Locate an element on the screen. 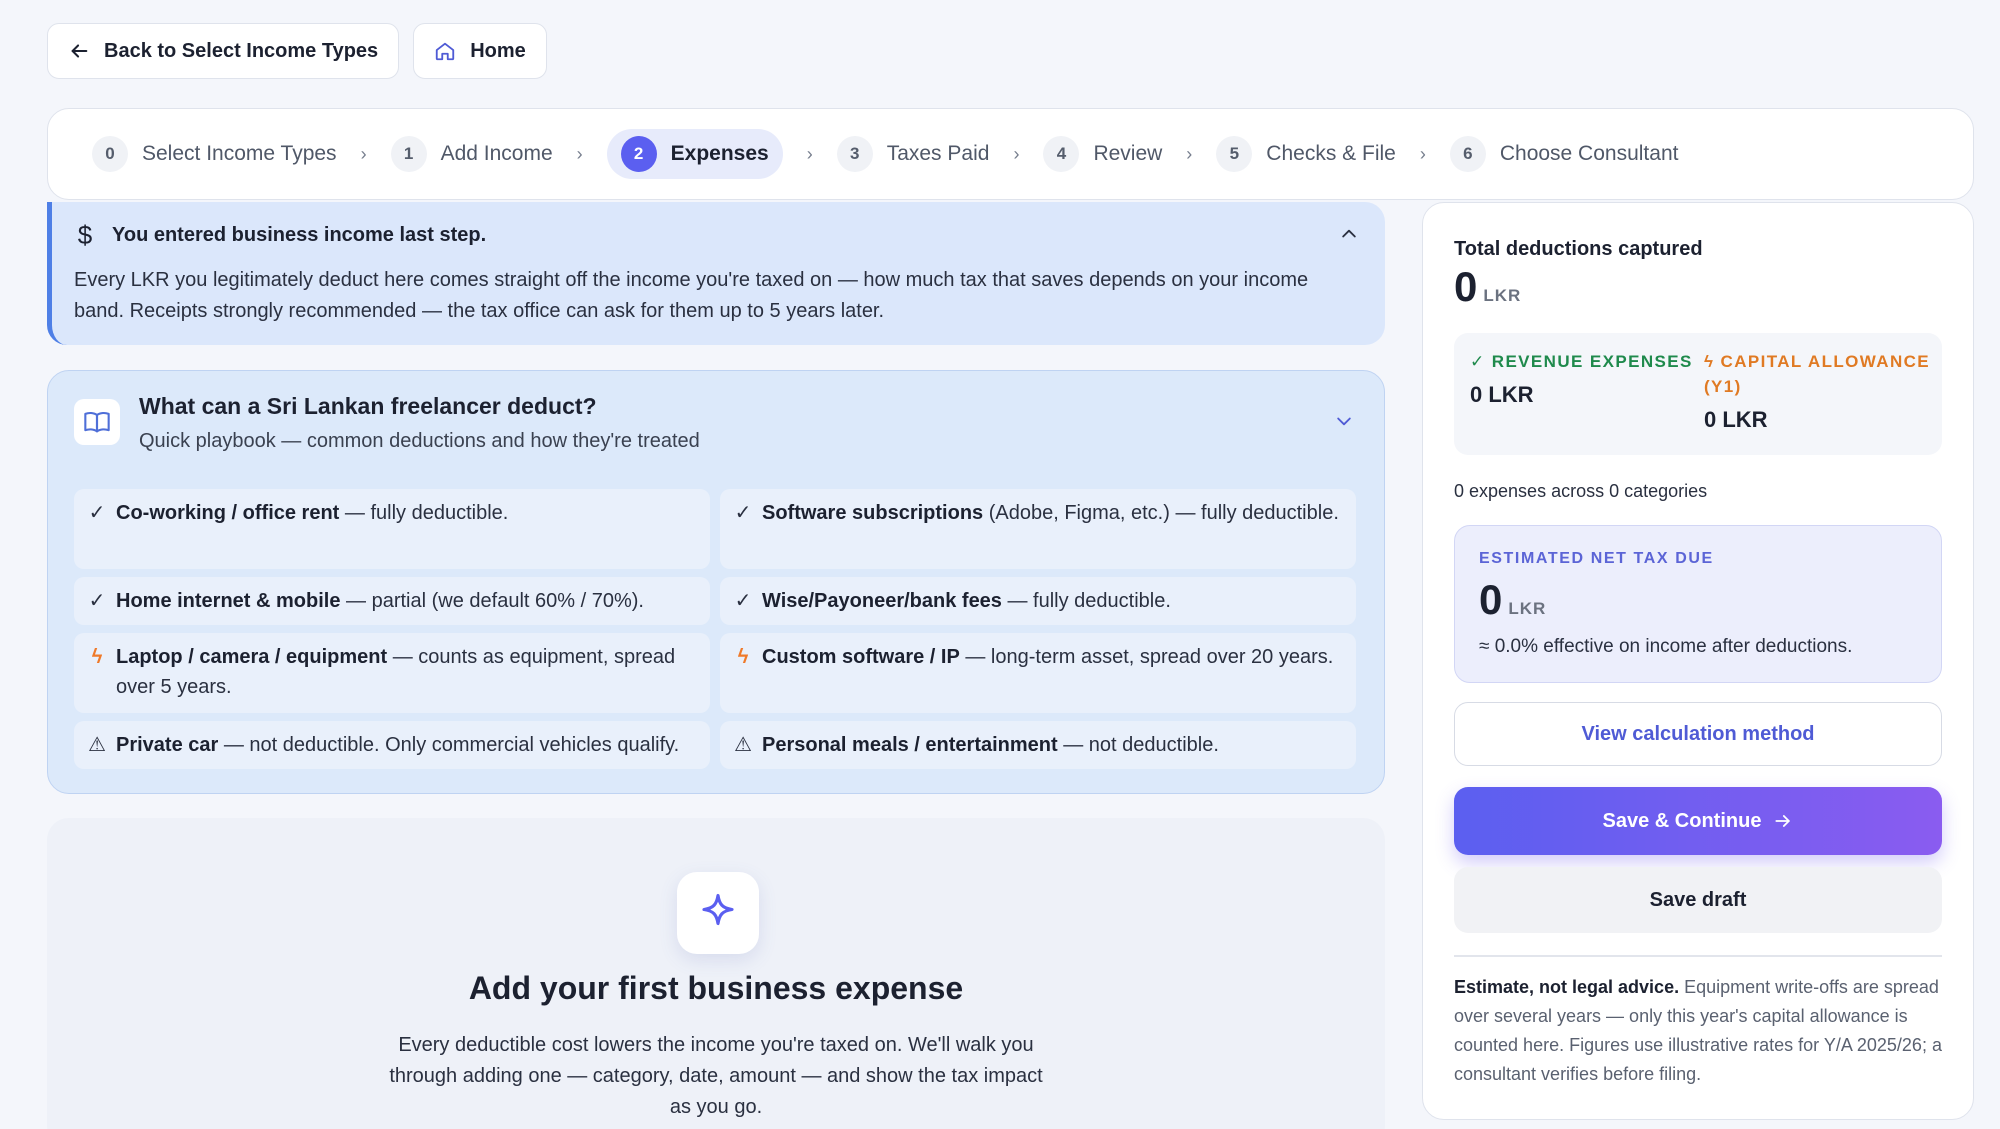 Image resolution: width=2000 pixels, height=1129 pixels. total-deductions-value: 0 LKR is located at coordinates (1487, 287).